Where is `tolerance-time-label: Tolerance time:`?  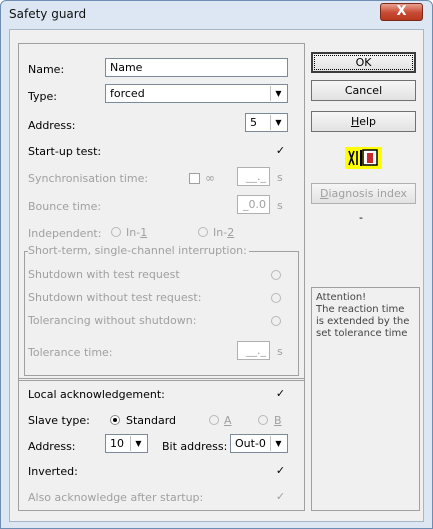 tolerance-time-label: Tolerance time: is located at coordinates (70, 352).